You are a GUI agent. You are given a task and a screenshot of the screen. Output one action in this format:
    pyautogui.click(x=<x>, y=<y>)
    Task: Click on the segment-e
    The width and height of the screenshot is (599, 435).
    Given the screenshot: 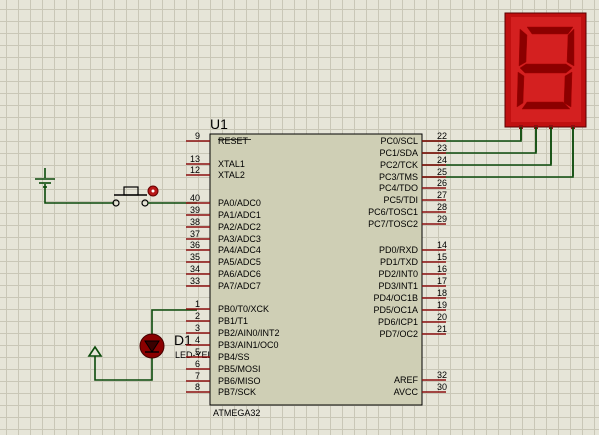 What is the action you would take?
    pyautogui.click(x=520, y=89)
    